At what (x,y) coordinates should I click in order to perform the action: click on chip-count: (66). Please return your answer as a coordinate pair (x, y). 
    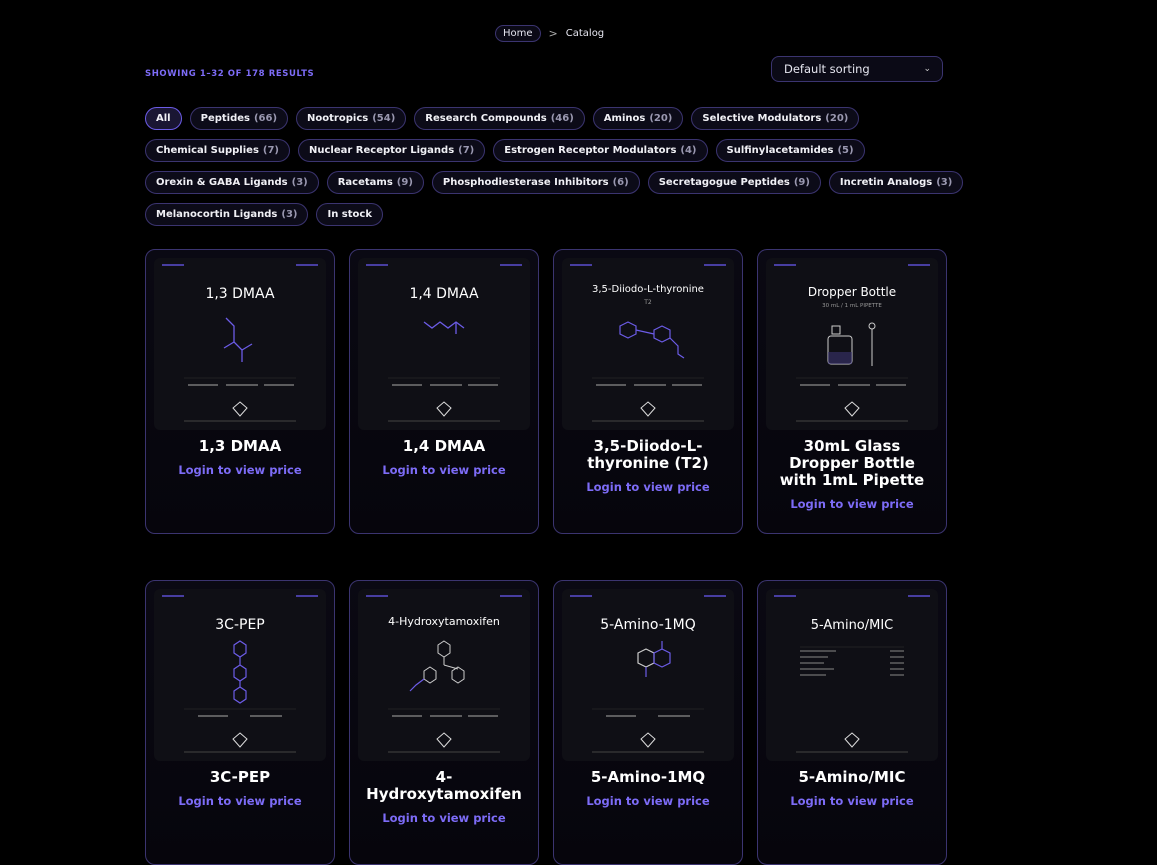
    Looking at the image, I should click on (265, 118).